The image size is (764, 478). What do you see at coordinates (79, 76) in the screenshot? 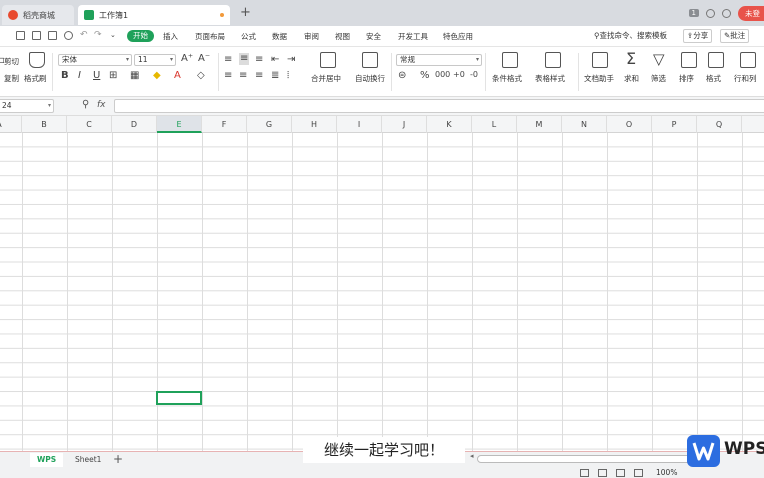
I see `italic-icon: I` at bounding box center [79, 76].